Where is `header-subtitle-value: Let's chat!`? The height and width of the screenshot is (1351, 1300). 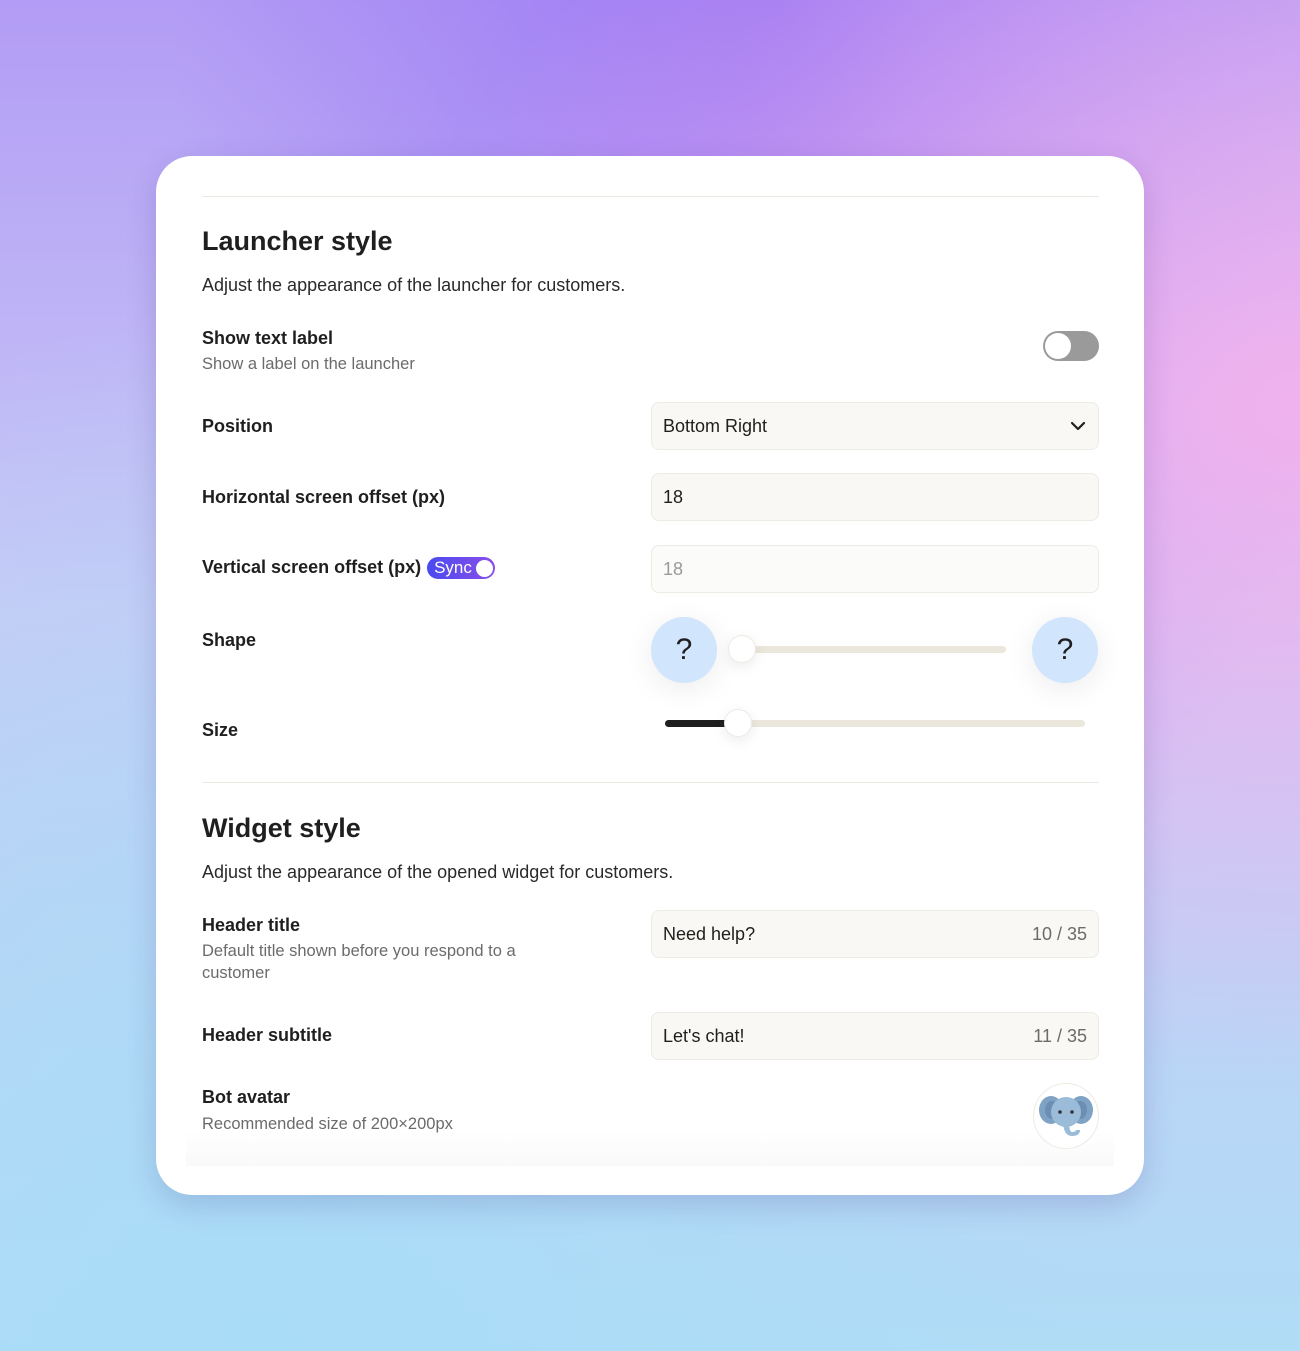
header-subtitle-value: Let's chat! is located at coordinates (704, 1035).